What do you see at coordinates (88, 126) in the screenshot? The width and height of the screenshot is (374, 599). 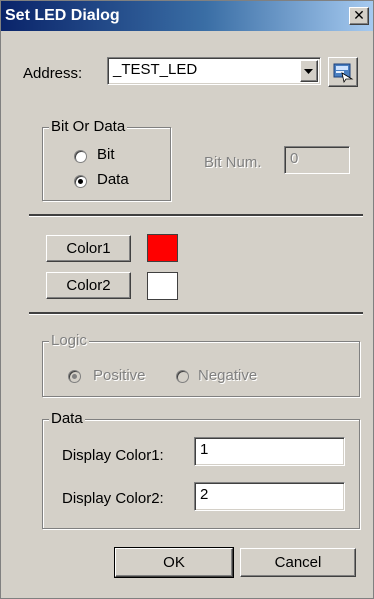 I see `bit-or-data-legend: Bit Or Data` at bounding box center [88, 126].